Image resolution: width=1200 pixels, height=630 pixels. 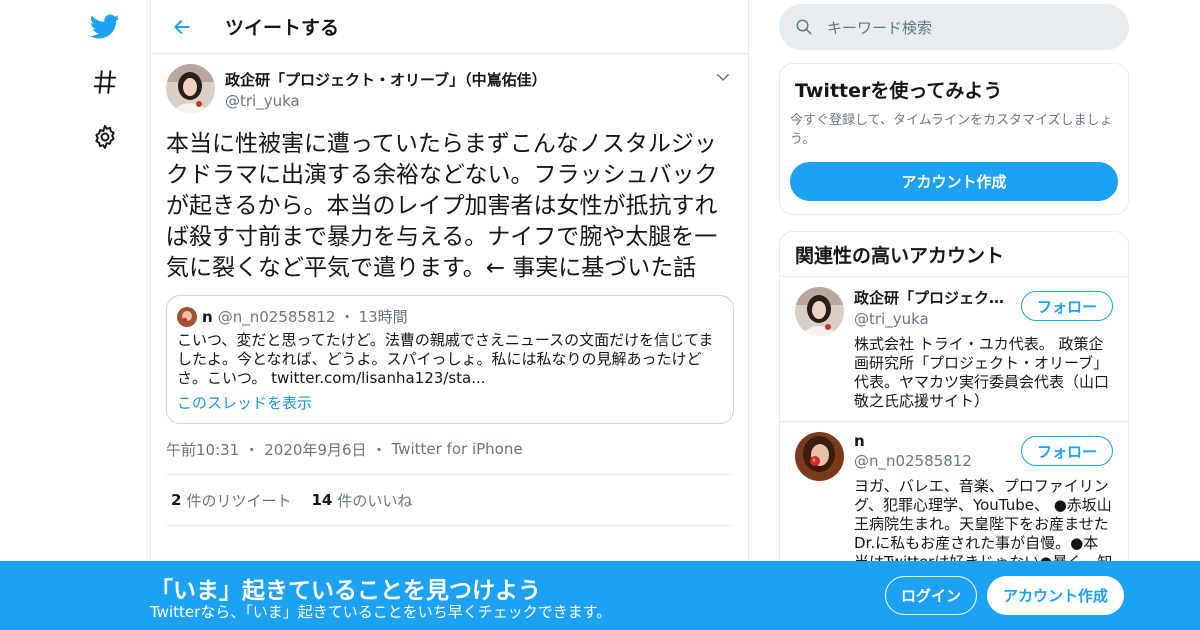 I want to click on like-count: 14, so click(x=321, y=500).